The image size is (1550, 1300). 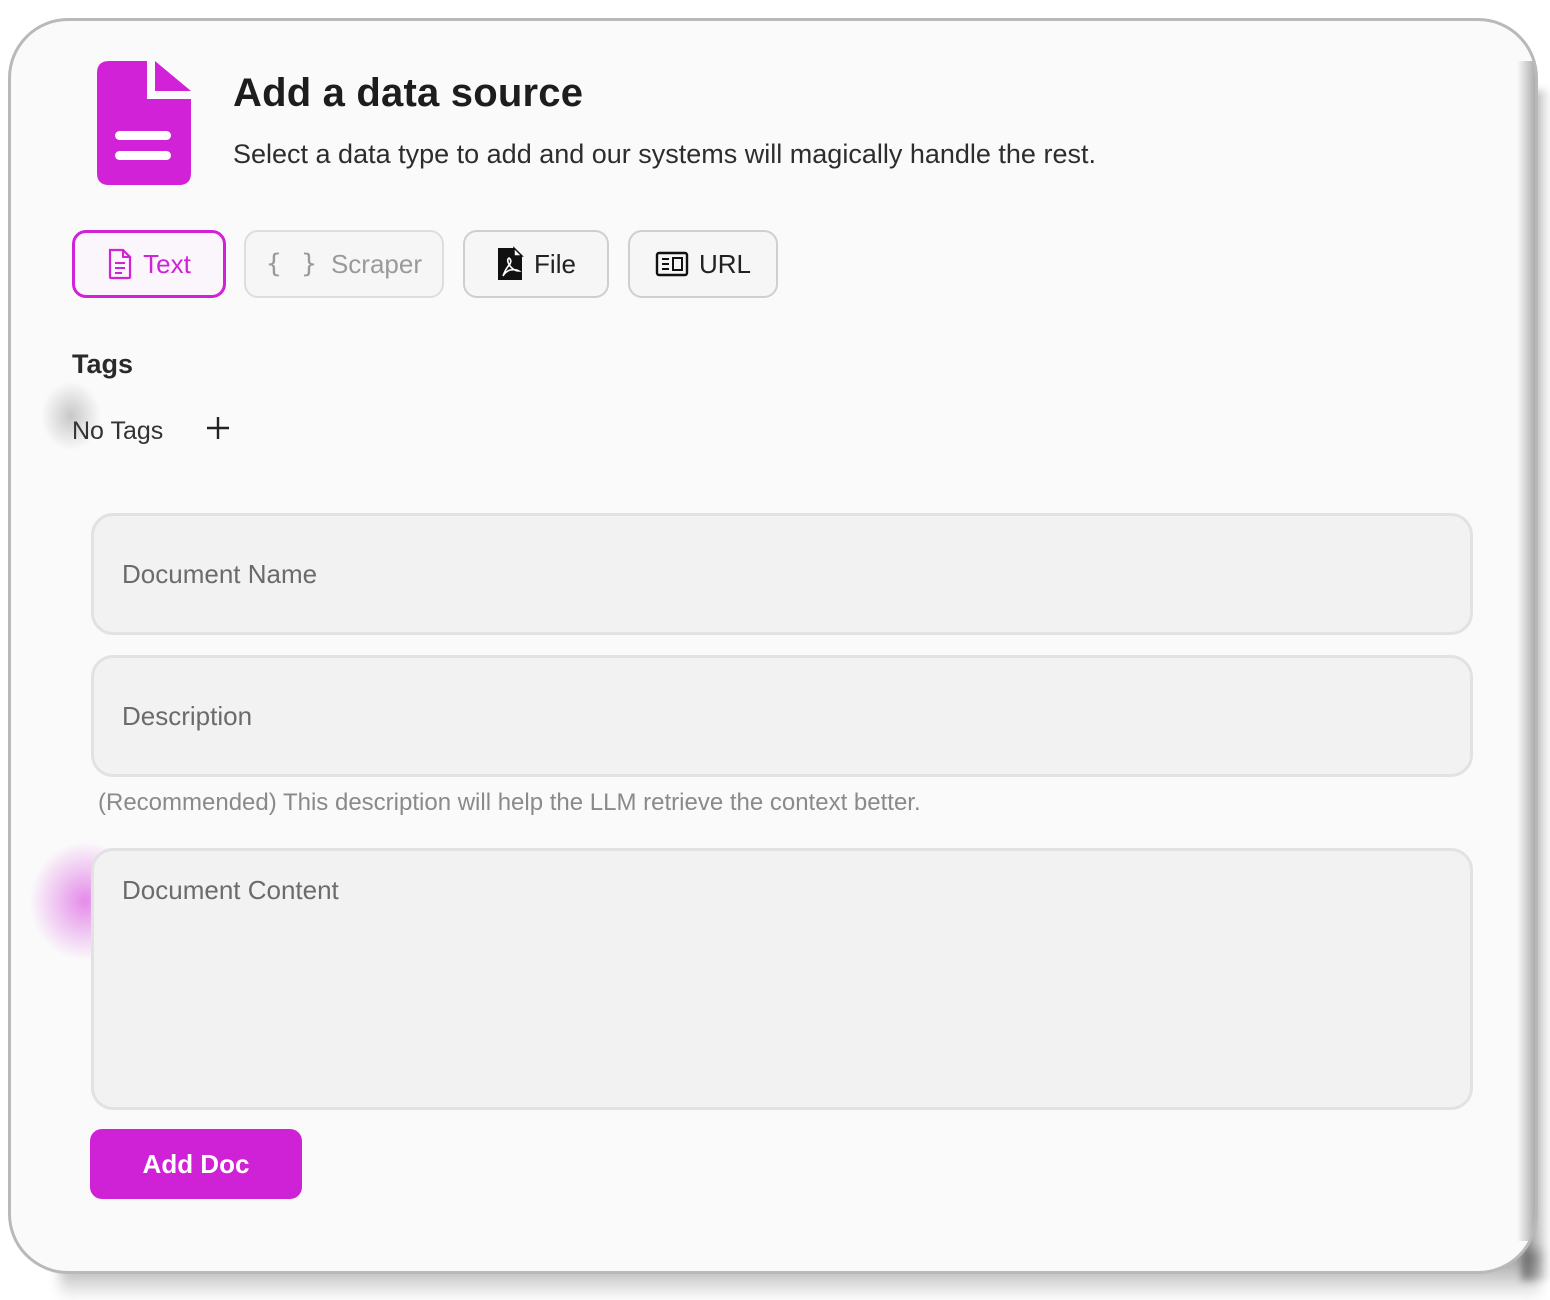 I want to click on pdf-file-icon, so click(x=510, y=264).